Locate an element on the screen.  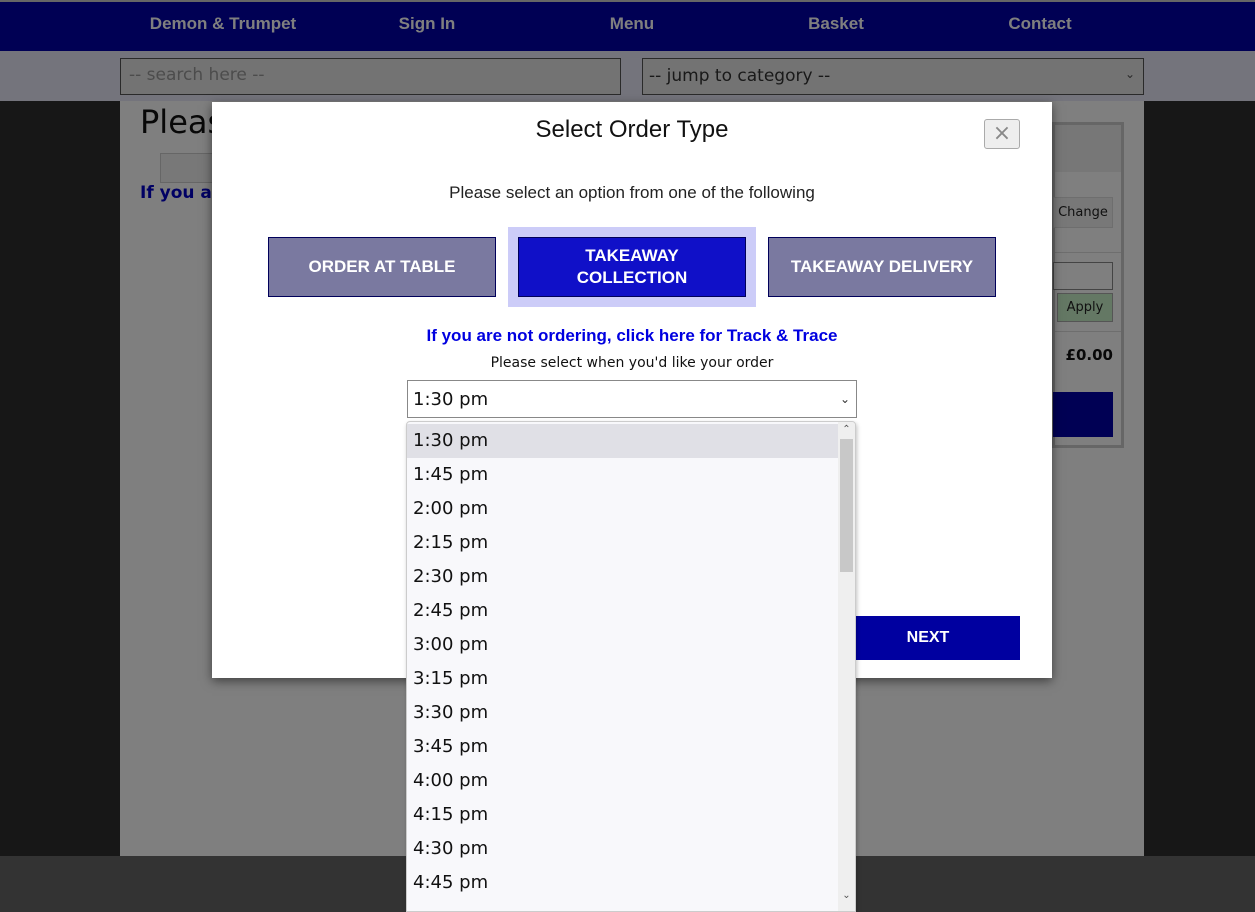
order-at-table-button: ORDER AT TABLE is located at coordinates (382, 267).